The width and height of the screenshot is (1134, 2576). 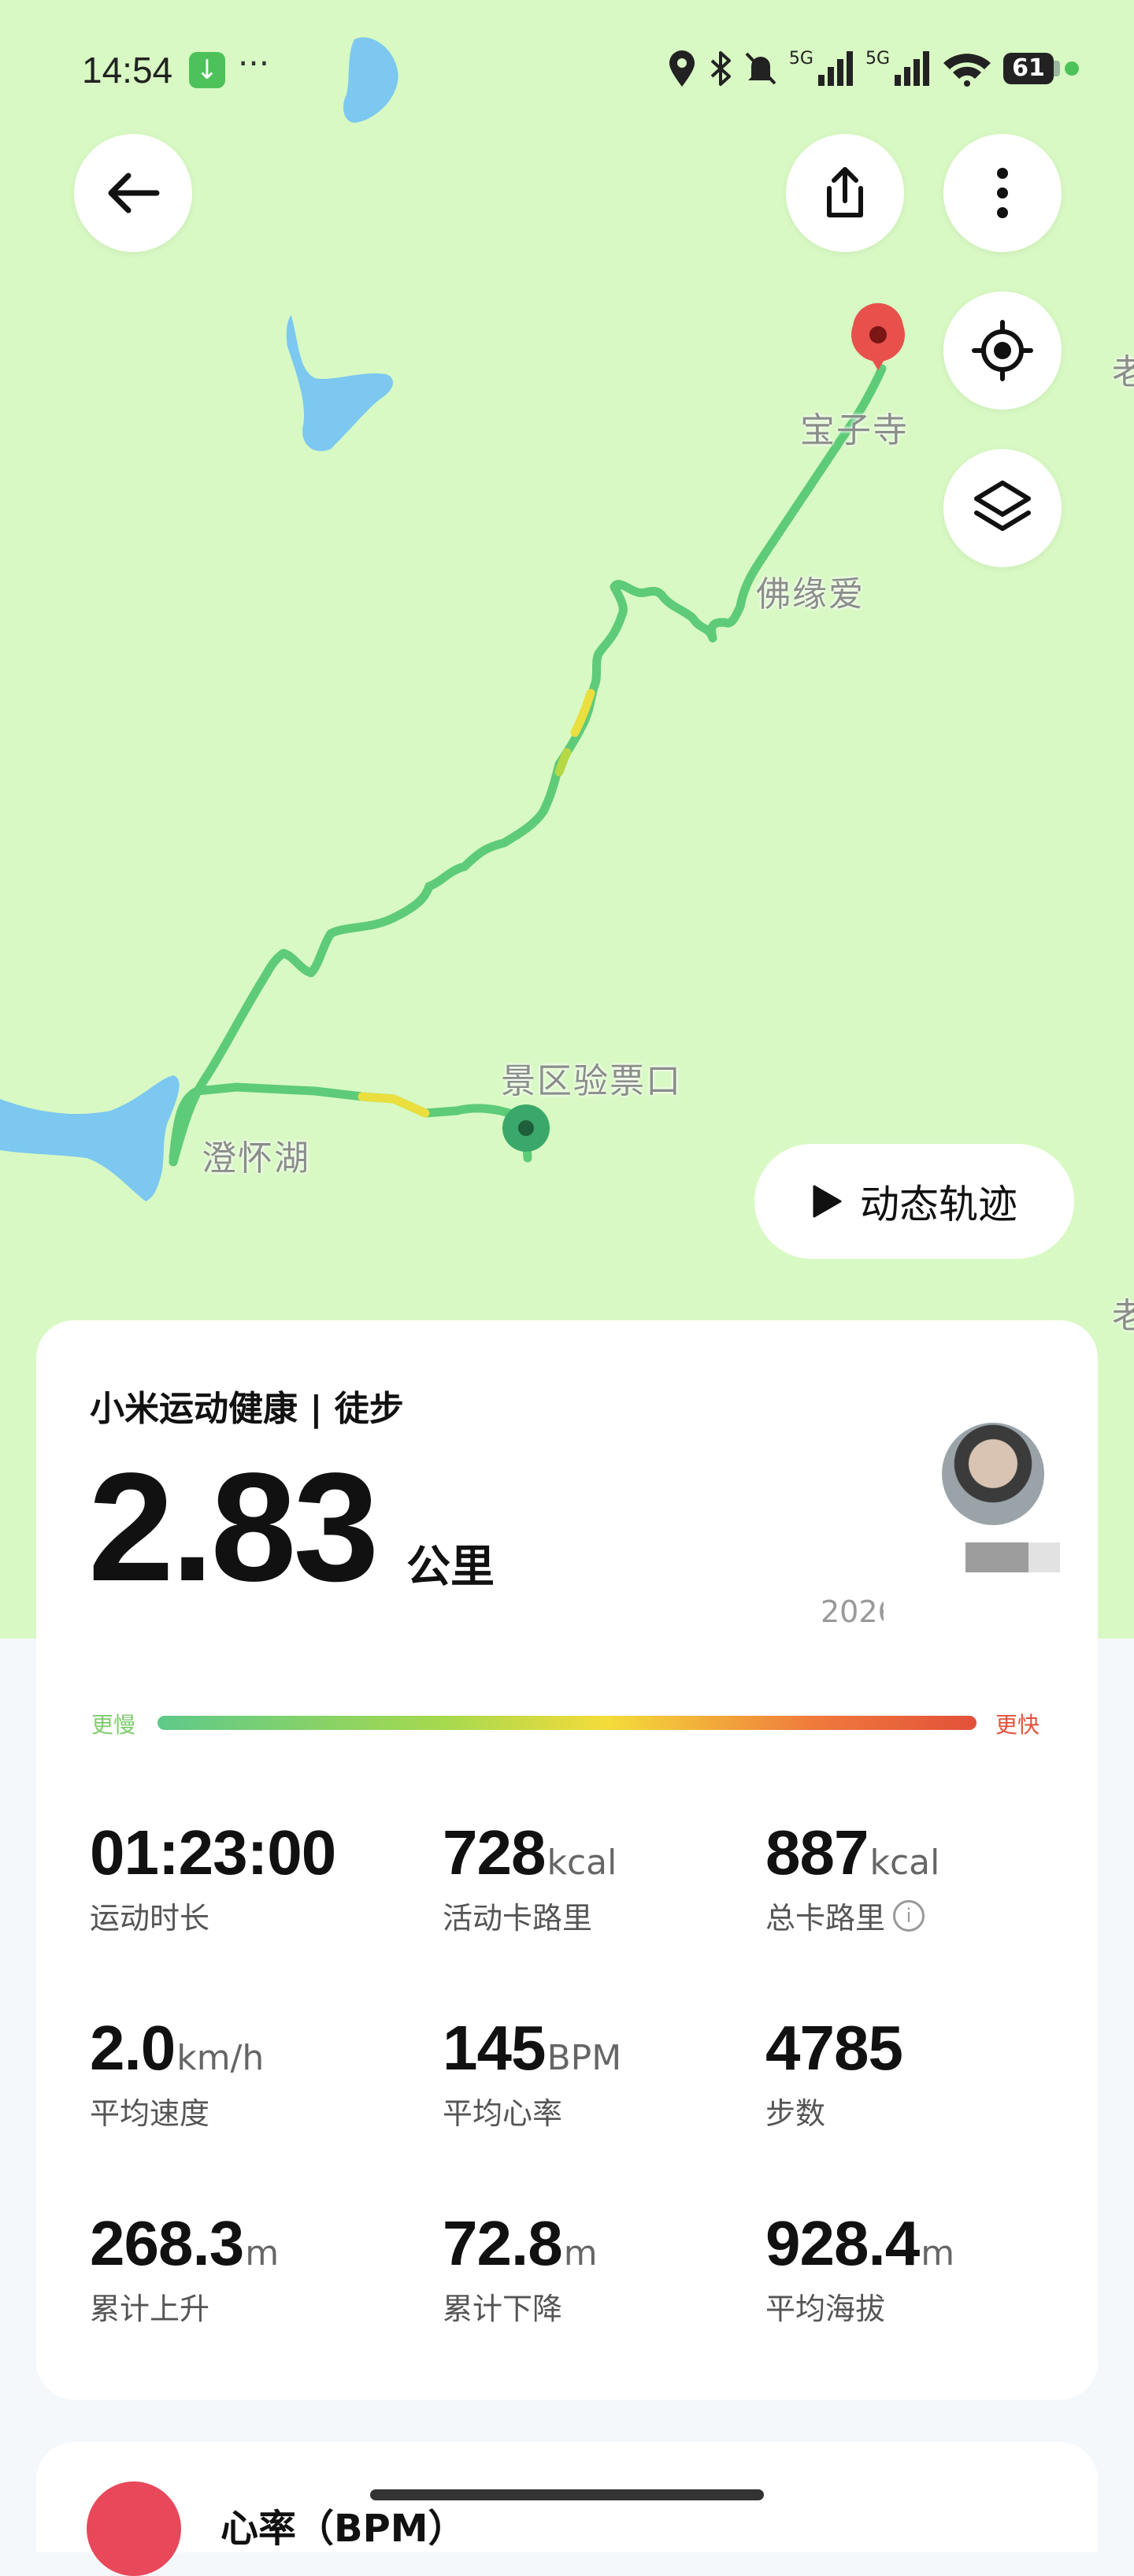 What do you see at coordinates (127, 70) in the screenshot?
I see `status-time: 14:54` at bounding box center [127, 70].